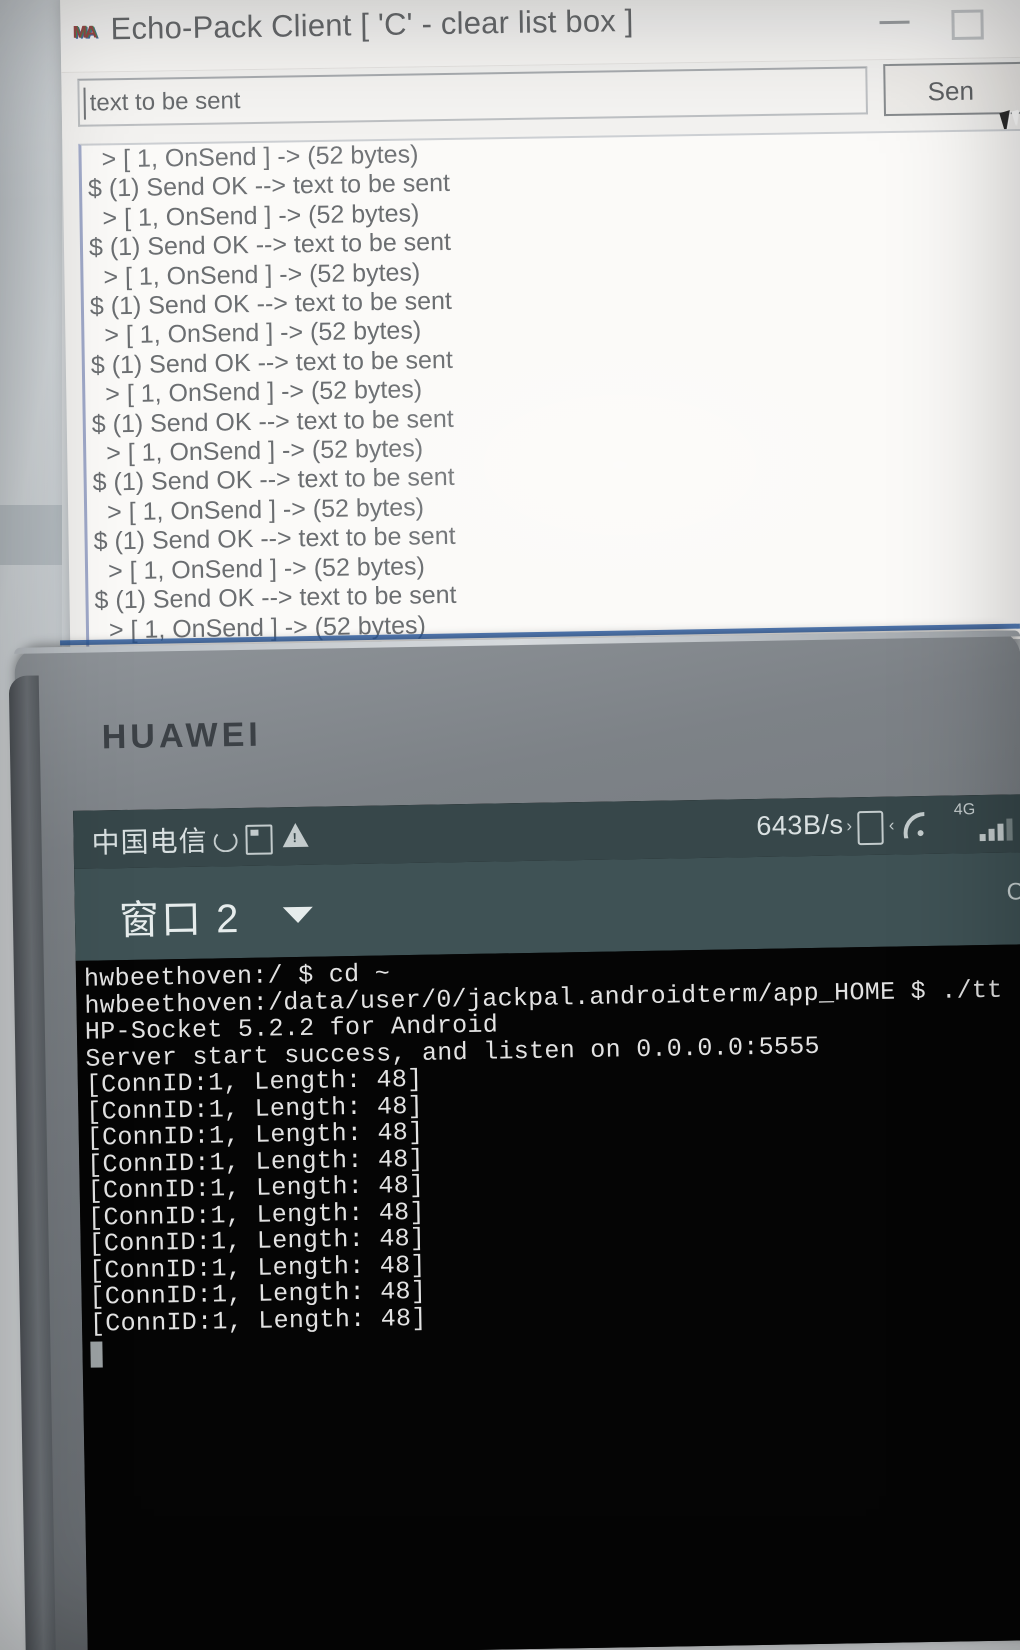 Image resolution: width=1020 pixels, height=1650 pixels. What do you see at coordinates (298, 915) in the screenshot?
I see `chevron-down-icon` at bounding box center [298, 915].